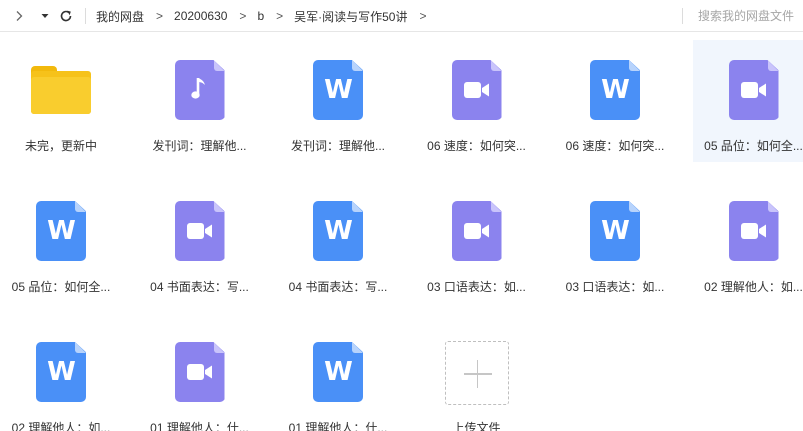 This screenshot has height=431, width=803. I want to click on search-input, so click(750, 16).